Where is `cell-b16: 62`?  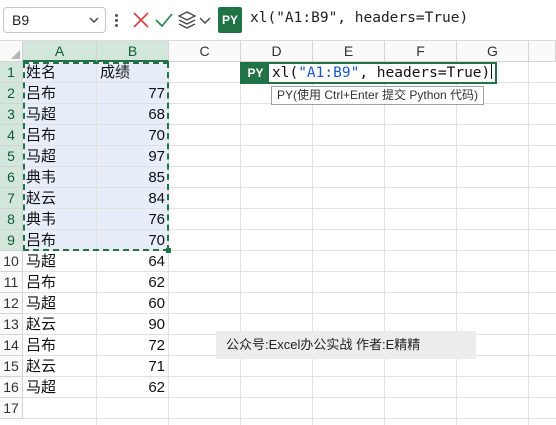
cell-b16: 62 is located at coordinates (133, 387).